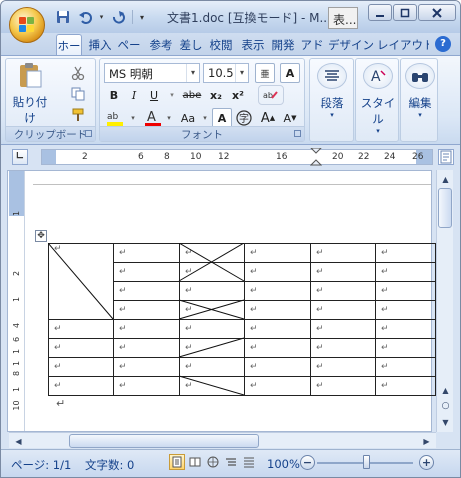  Describe the element at coordinates (216, 95) in the screenshot. I see `subscript-button: x₂` at that location.